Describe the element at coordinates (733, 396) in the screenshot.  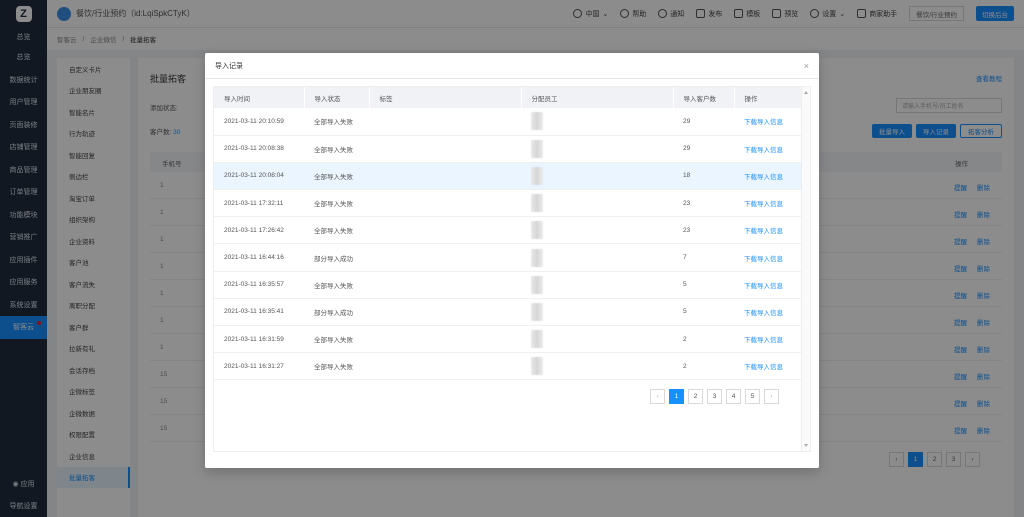
I see `page-button: 4` at that location.